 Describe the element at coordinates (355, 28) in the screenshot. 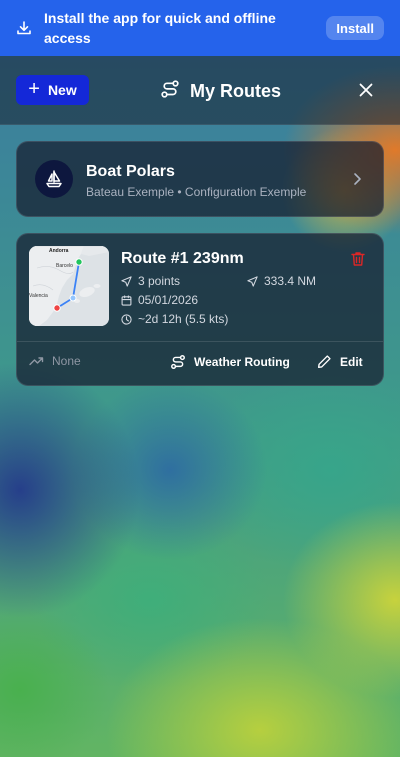

I see `install-button: Install` at that location.